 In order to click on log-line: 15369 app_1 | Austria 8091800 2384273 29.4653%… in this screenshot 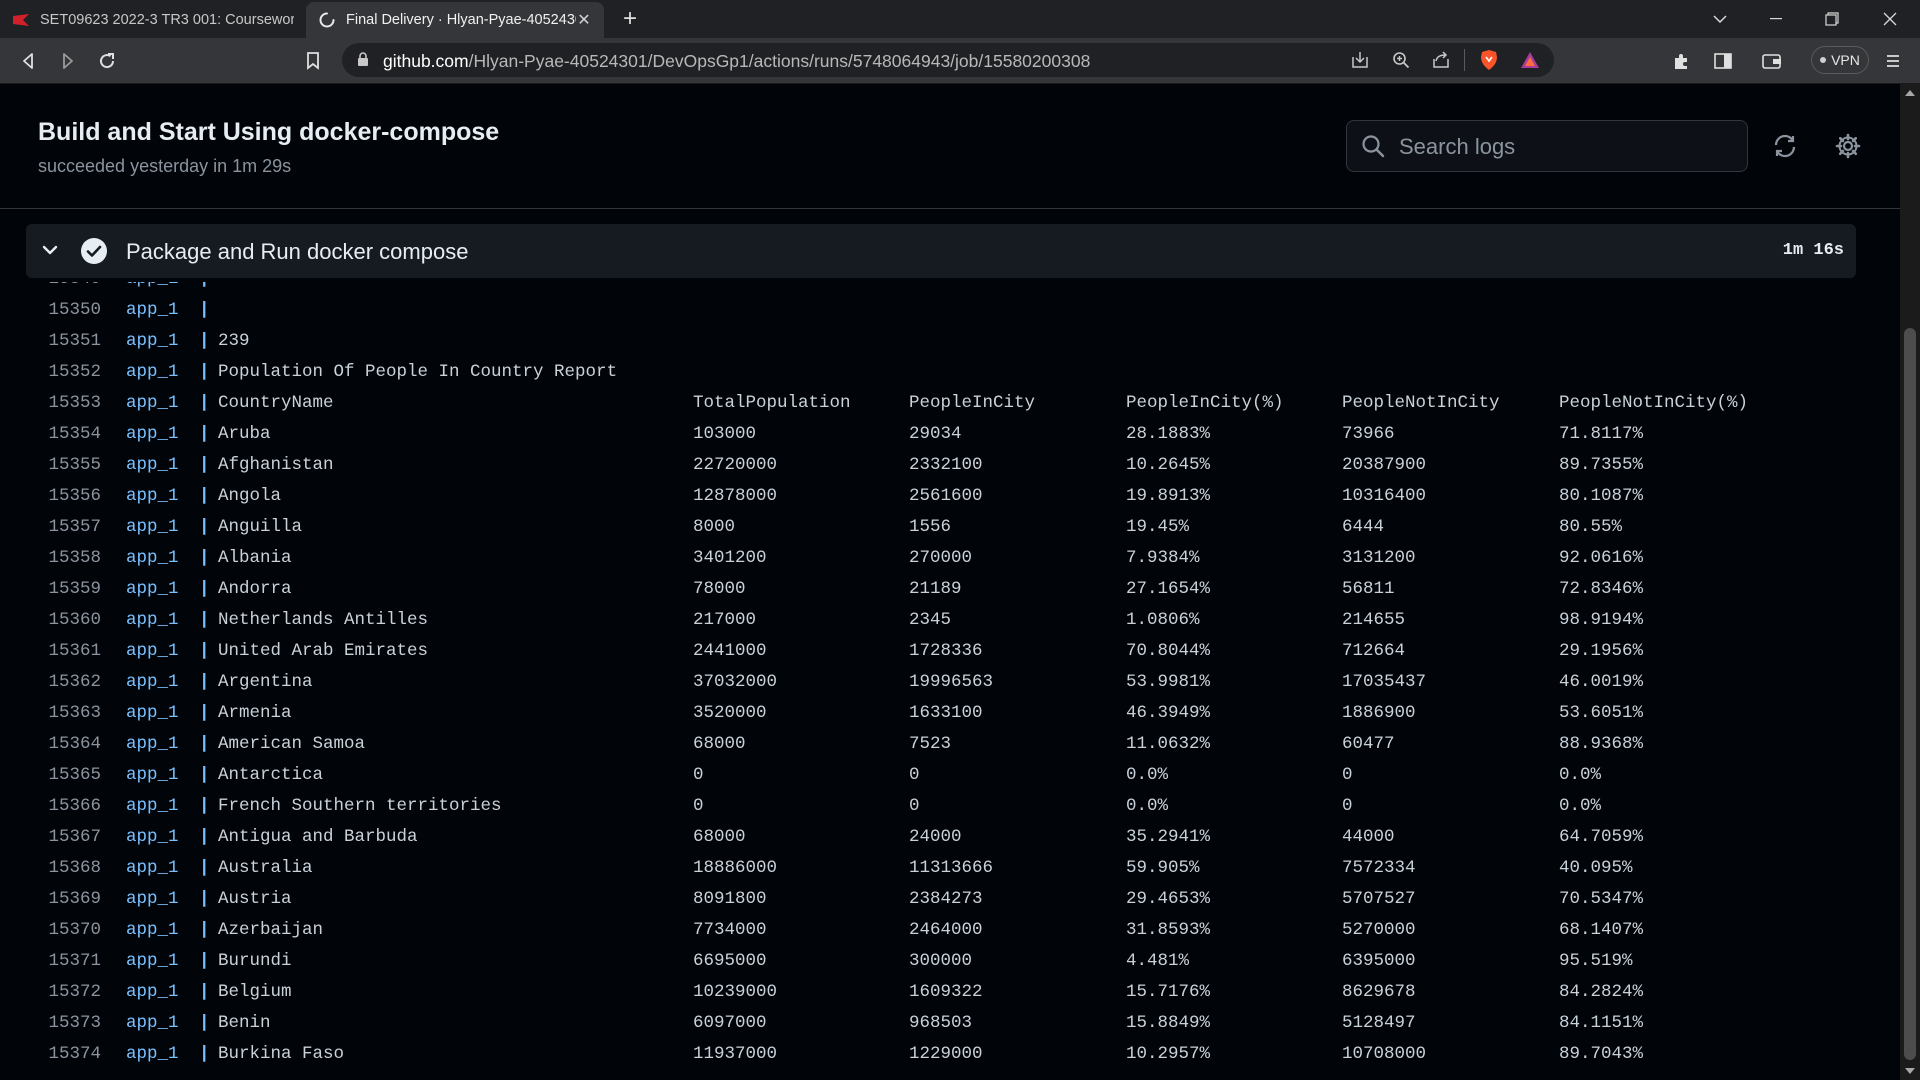, I will do `click(940, 899)`.